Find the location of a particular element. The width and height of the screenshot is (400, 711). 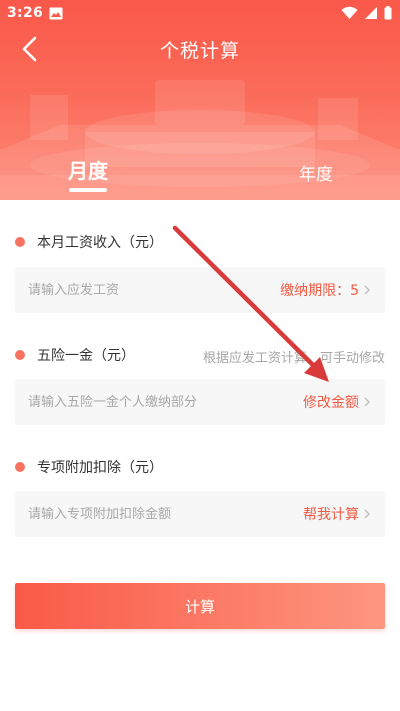

wifi-icon is located at coordinates (349, 12).